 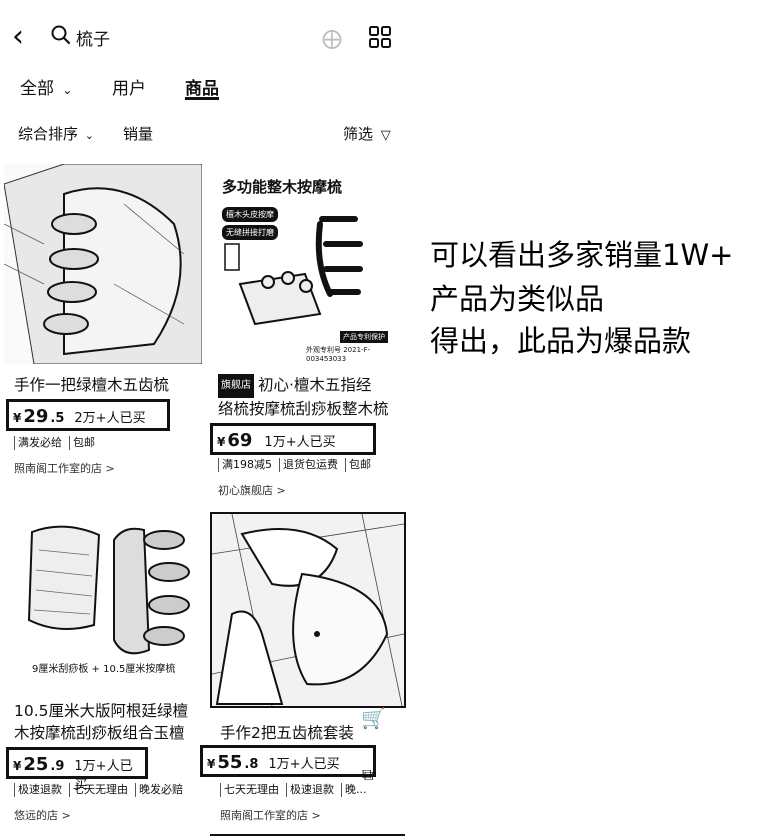 I want to click on product-image-3: 9厘米刮痧板 + 10.5厘米按摩梳, so click(x=103, y=600).